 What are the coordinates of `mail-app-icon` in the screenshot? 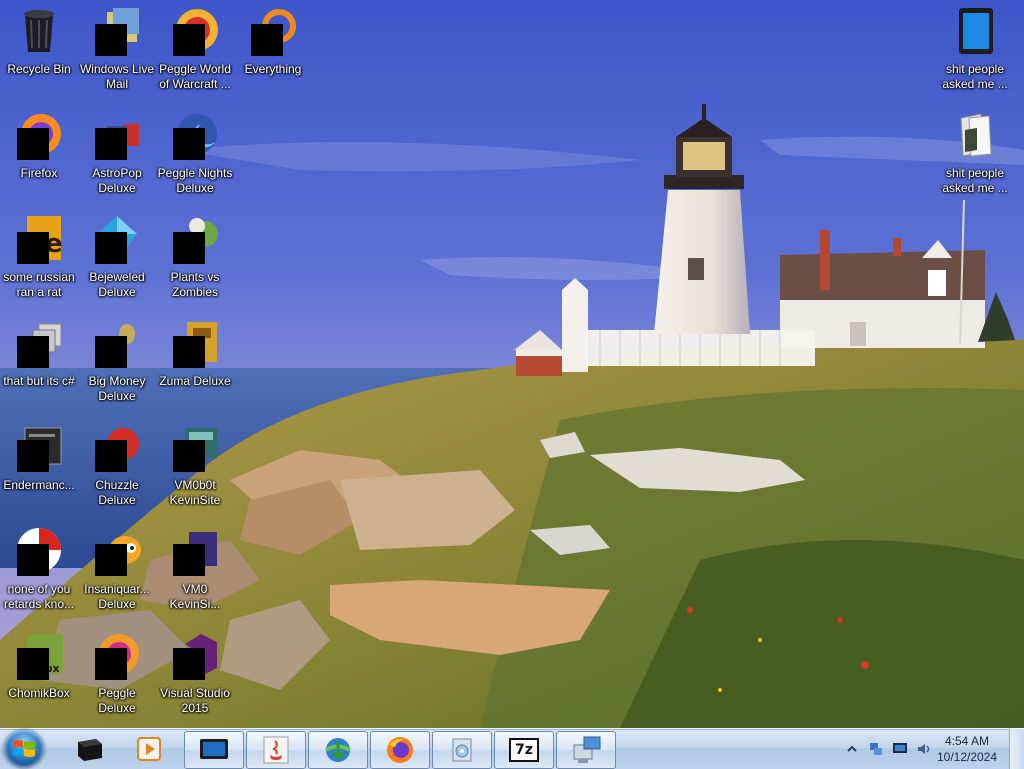 It's located at (117, 31).